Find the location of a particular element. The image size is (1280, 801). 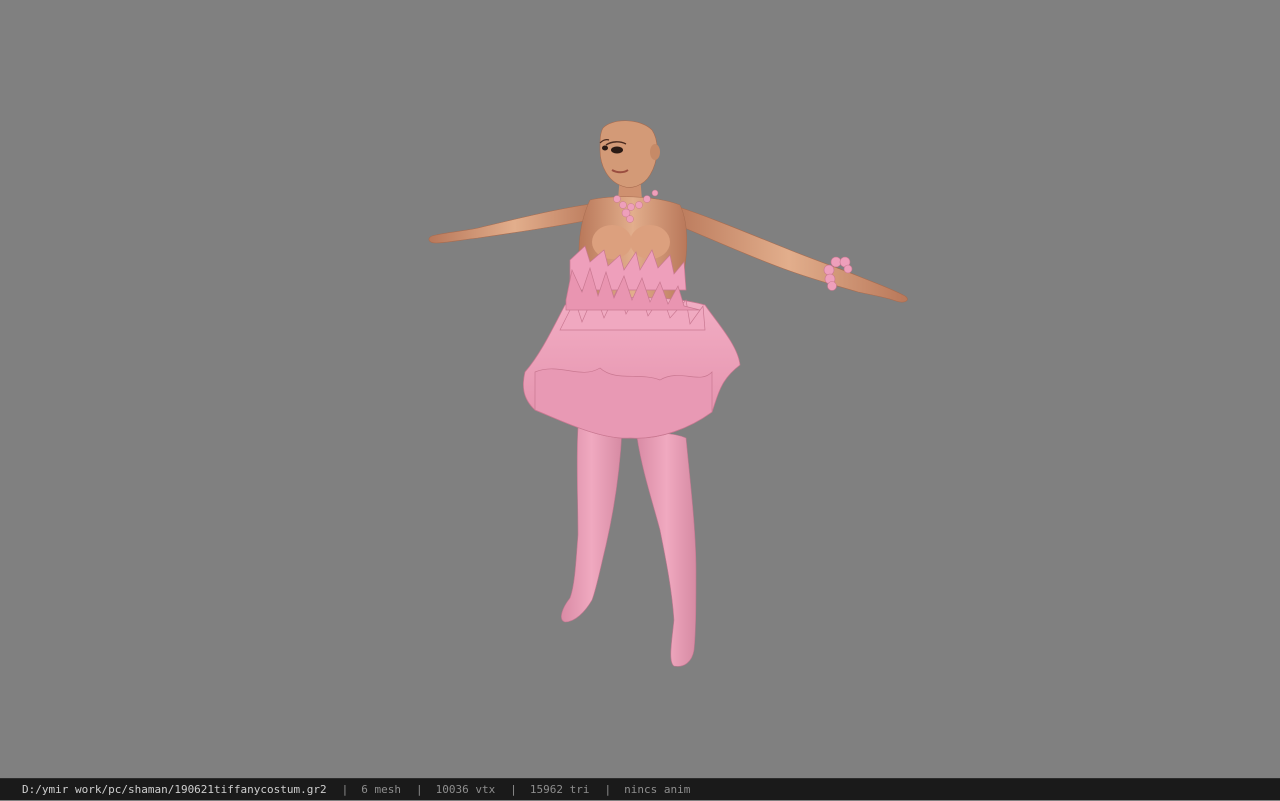

head is located at coordinates (629, 154).